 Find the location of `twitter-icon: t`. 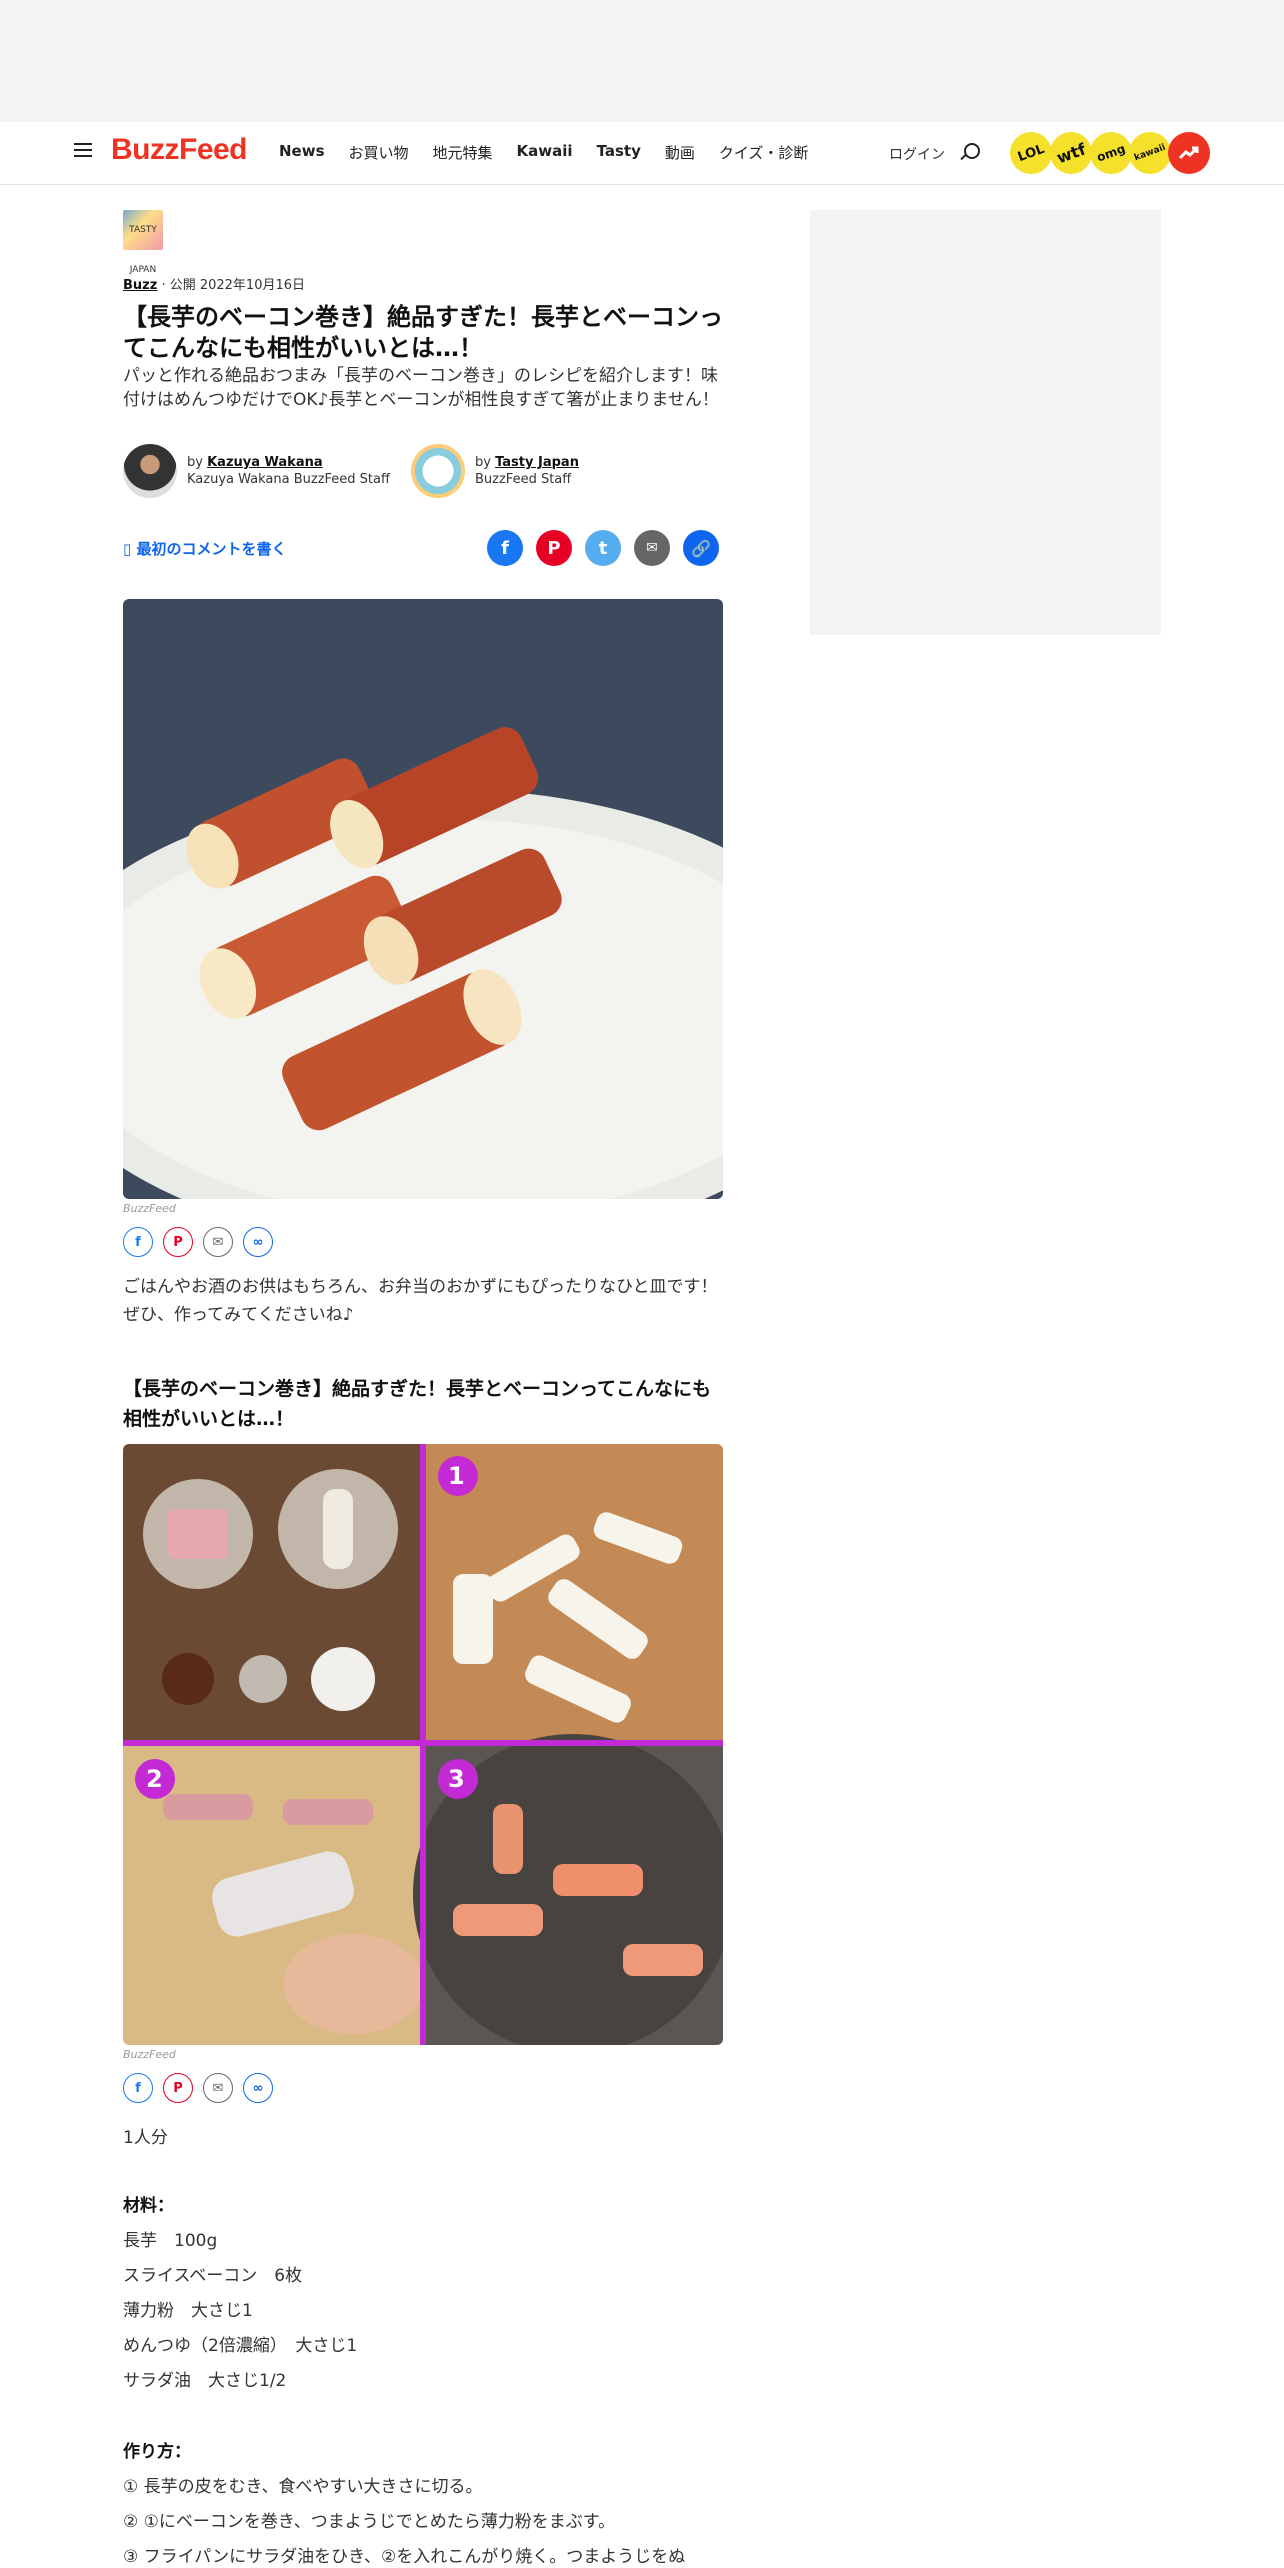

twitter-icon: t is located at coordinates (603, 548).